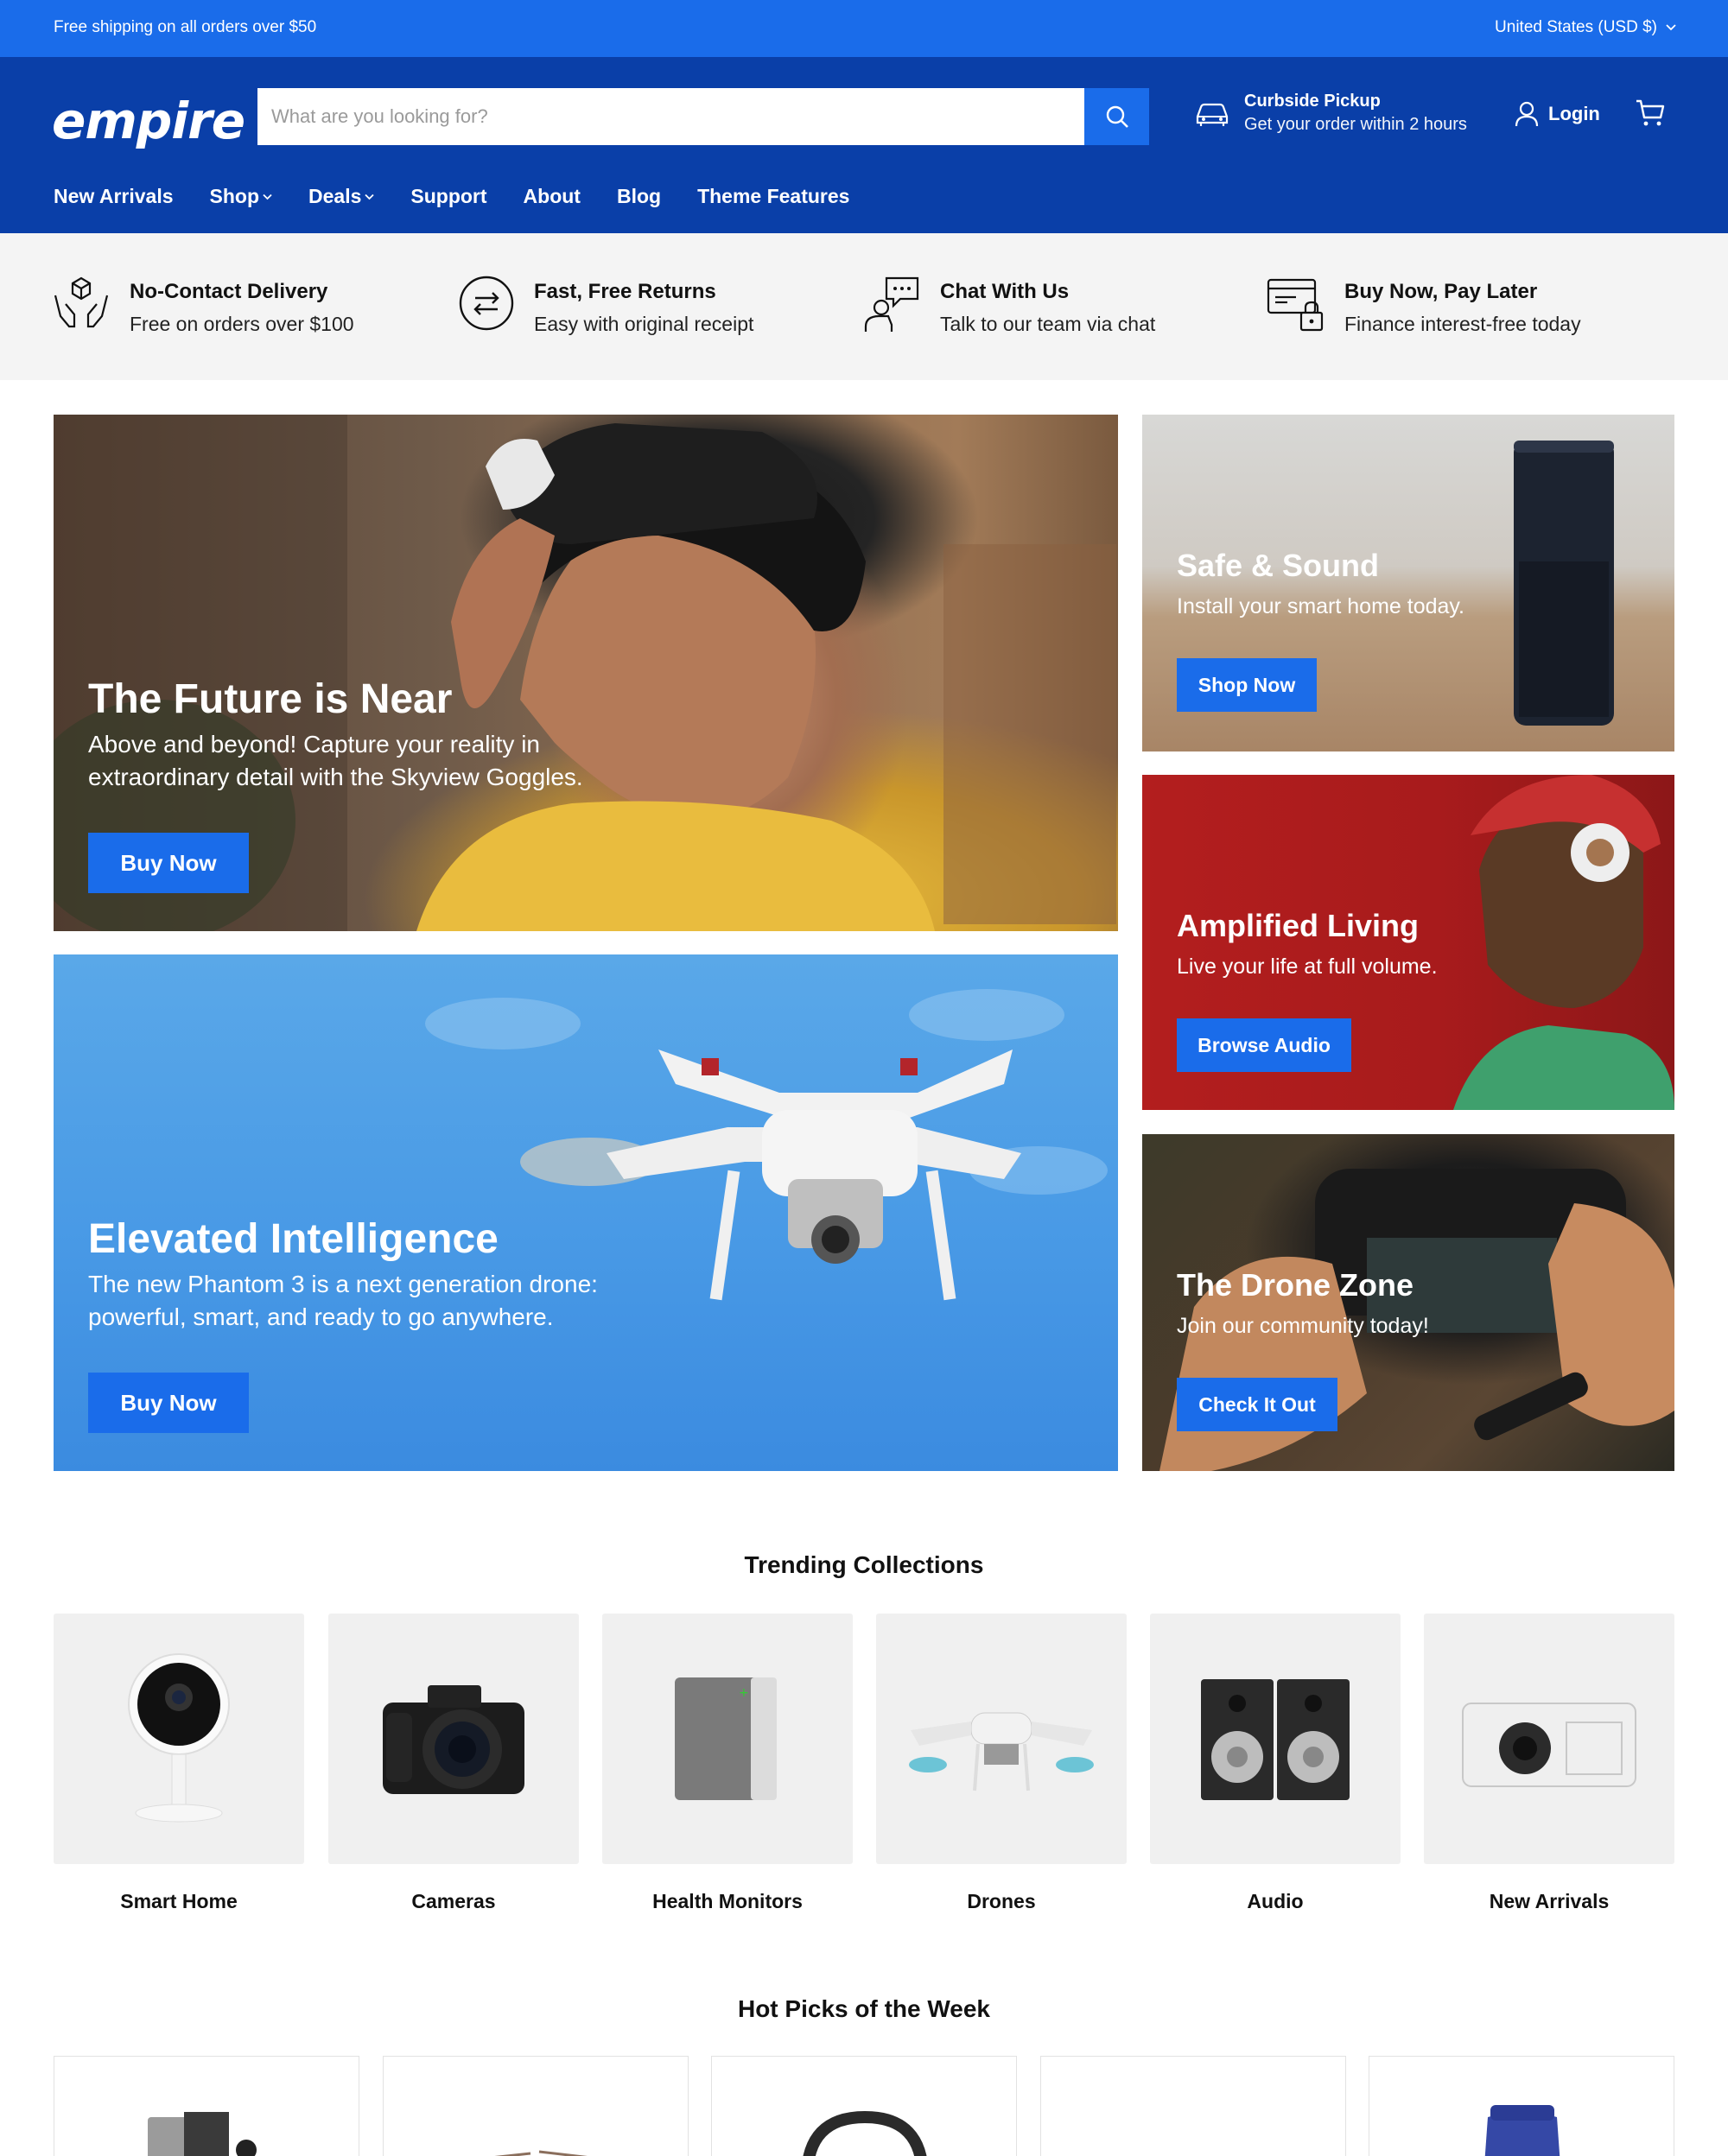 This screenshot has height=2156, width=1728. Describe the element at coordinates (486, 303) in the screenshot. I see `exchange-arrows-icon` at that location.